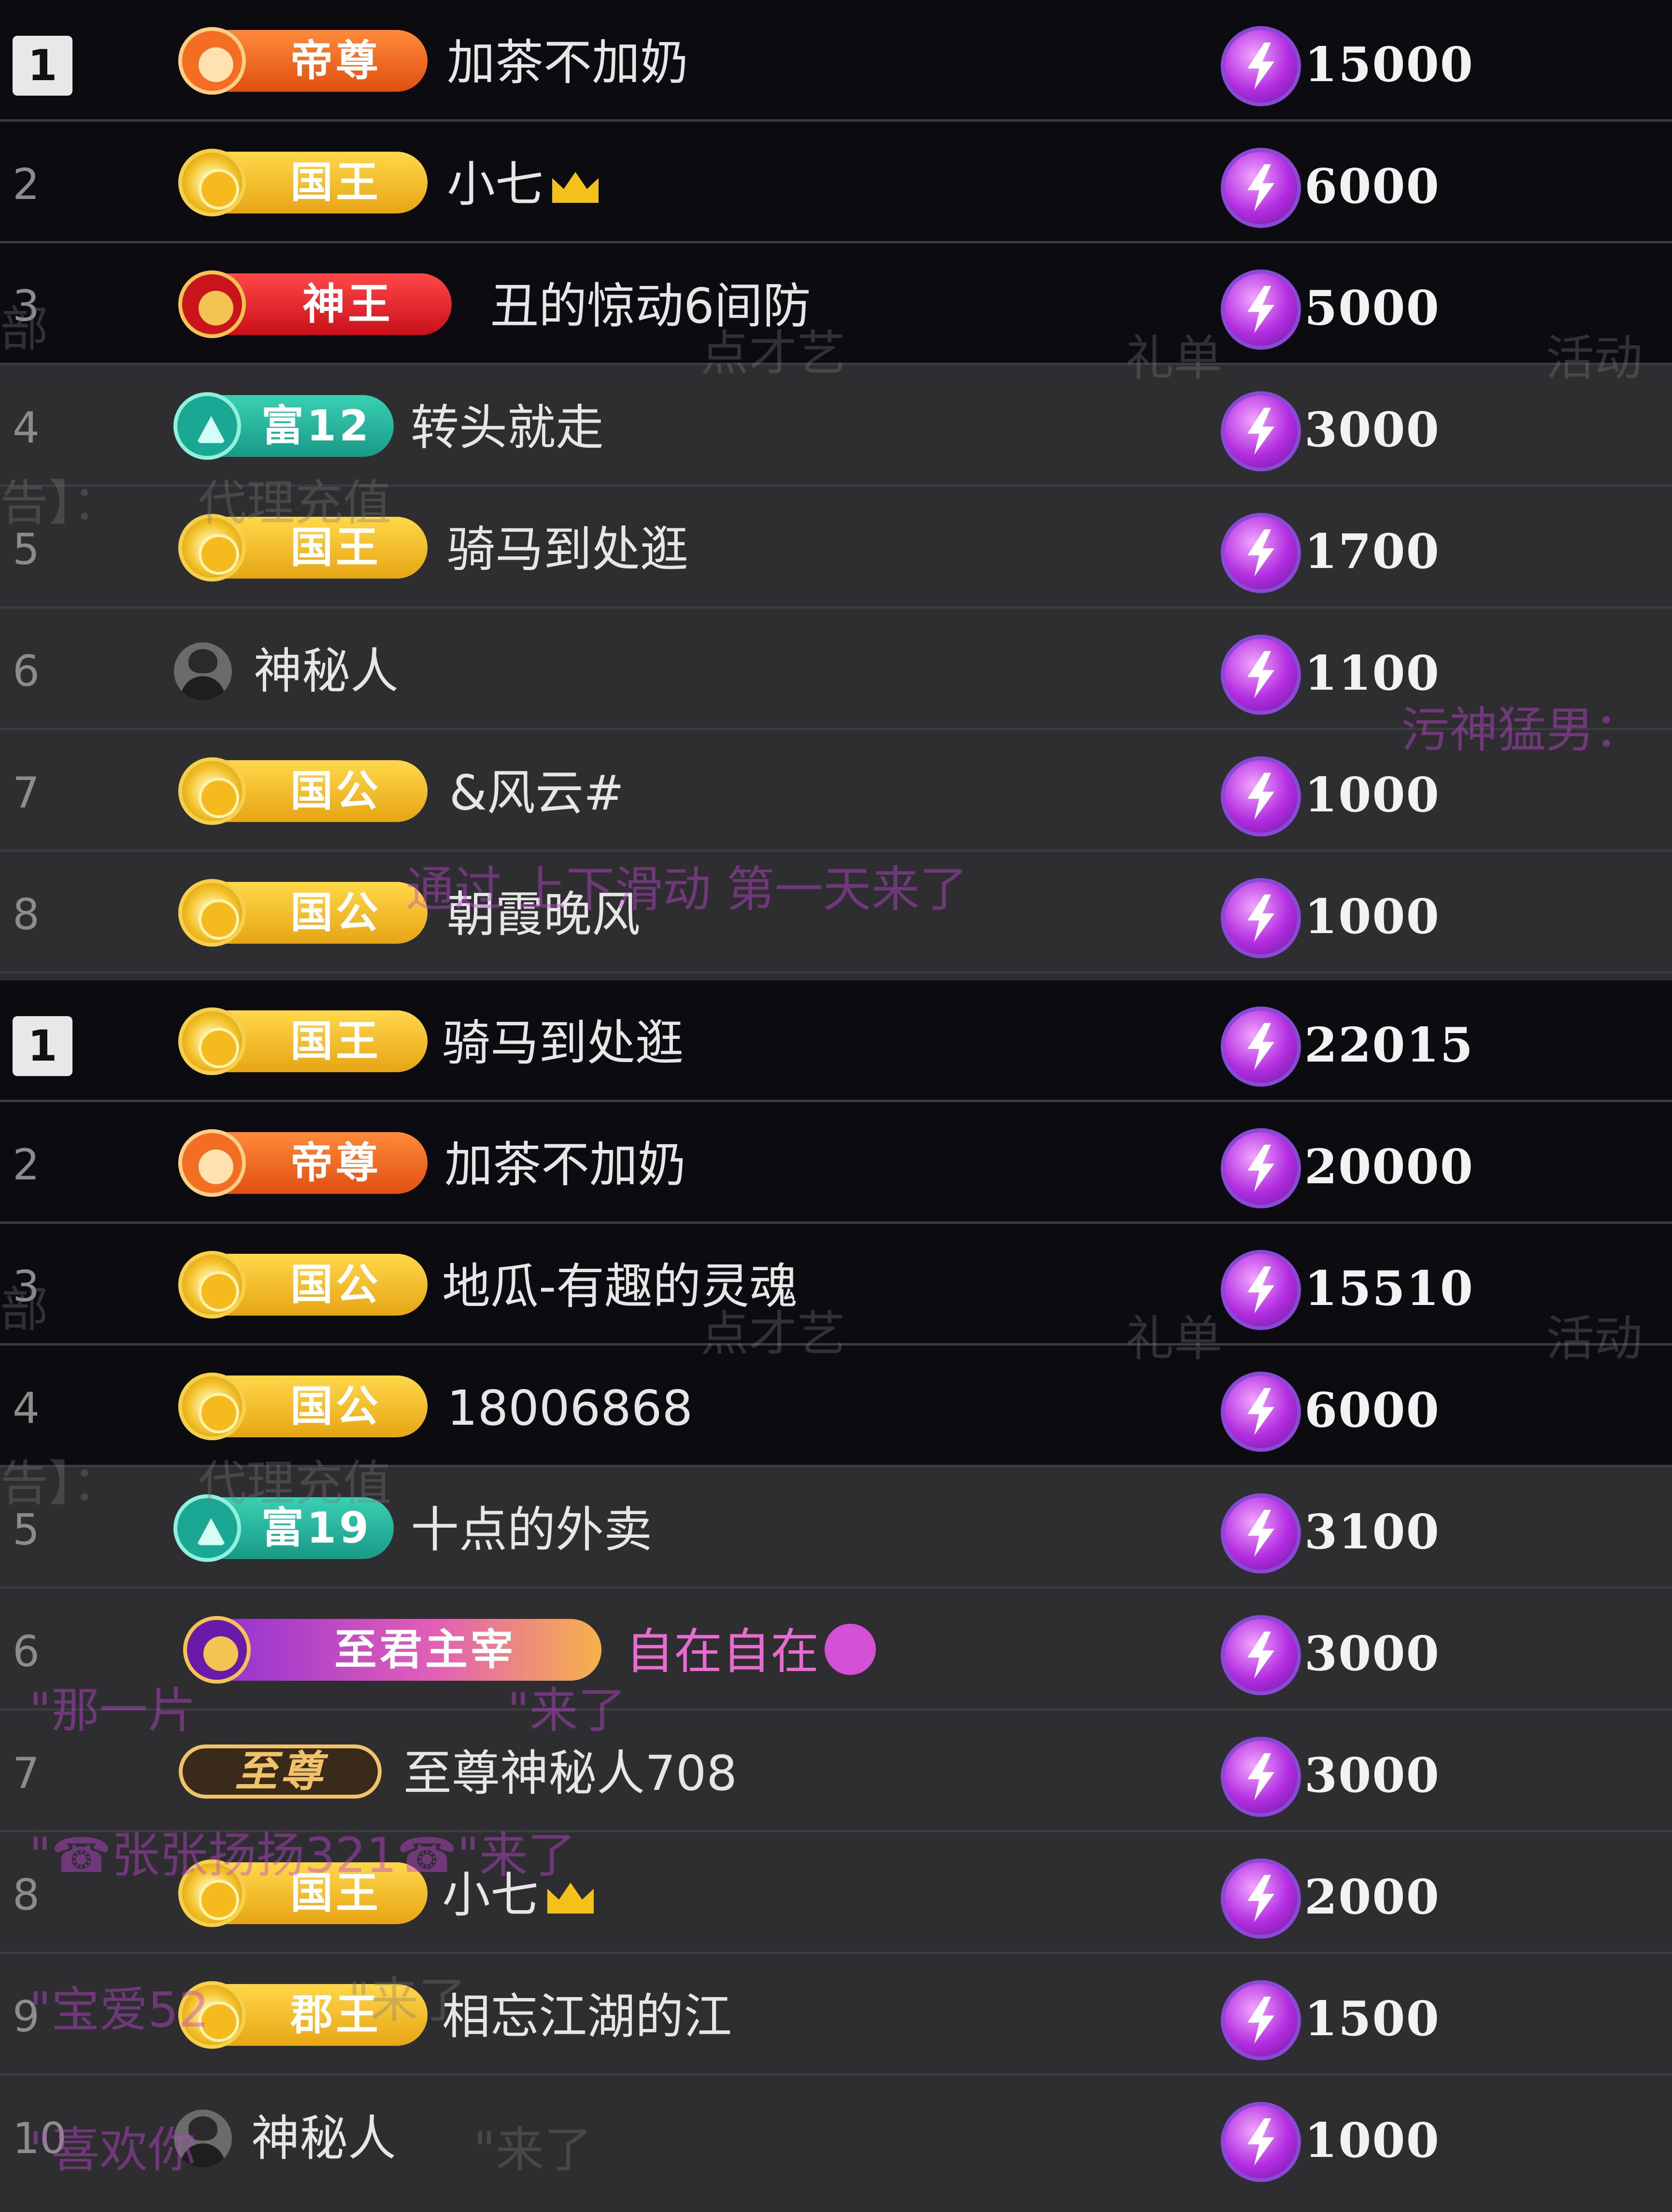  Describe the element at coordinates (1372, 2019) in the screenshot. I see `gift-value: 1500` at that location.